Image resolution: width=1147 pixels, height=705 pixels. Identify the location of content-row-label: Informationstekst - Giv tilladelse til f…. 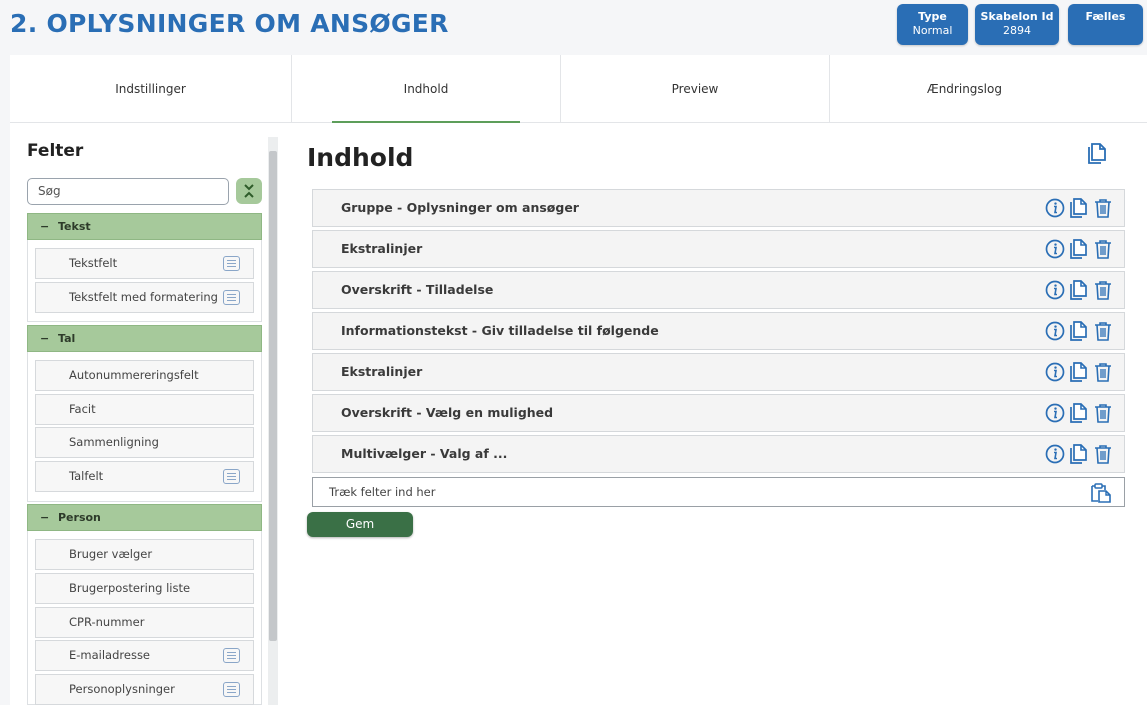
(500, 330).